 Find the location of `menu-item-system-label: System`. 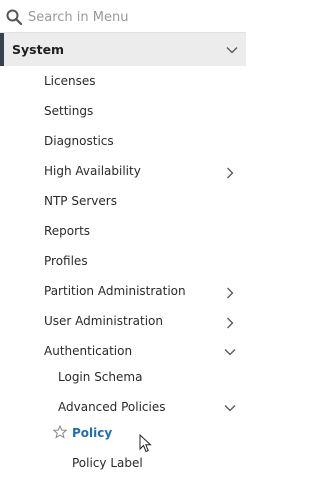

menu-item-system-label: System is located at coordinates (38, 49).